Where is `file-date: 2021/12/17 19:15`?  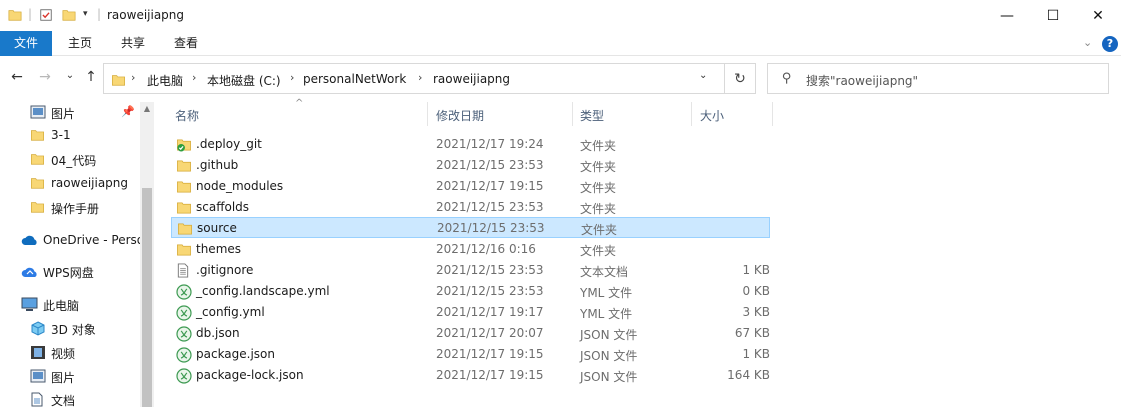 file-date: 2021/12/17 19:15 is located at coordinates (490, 375).